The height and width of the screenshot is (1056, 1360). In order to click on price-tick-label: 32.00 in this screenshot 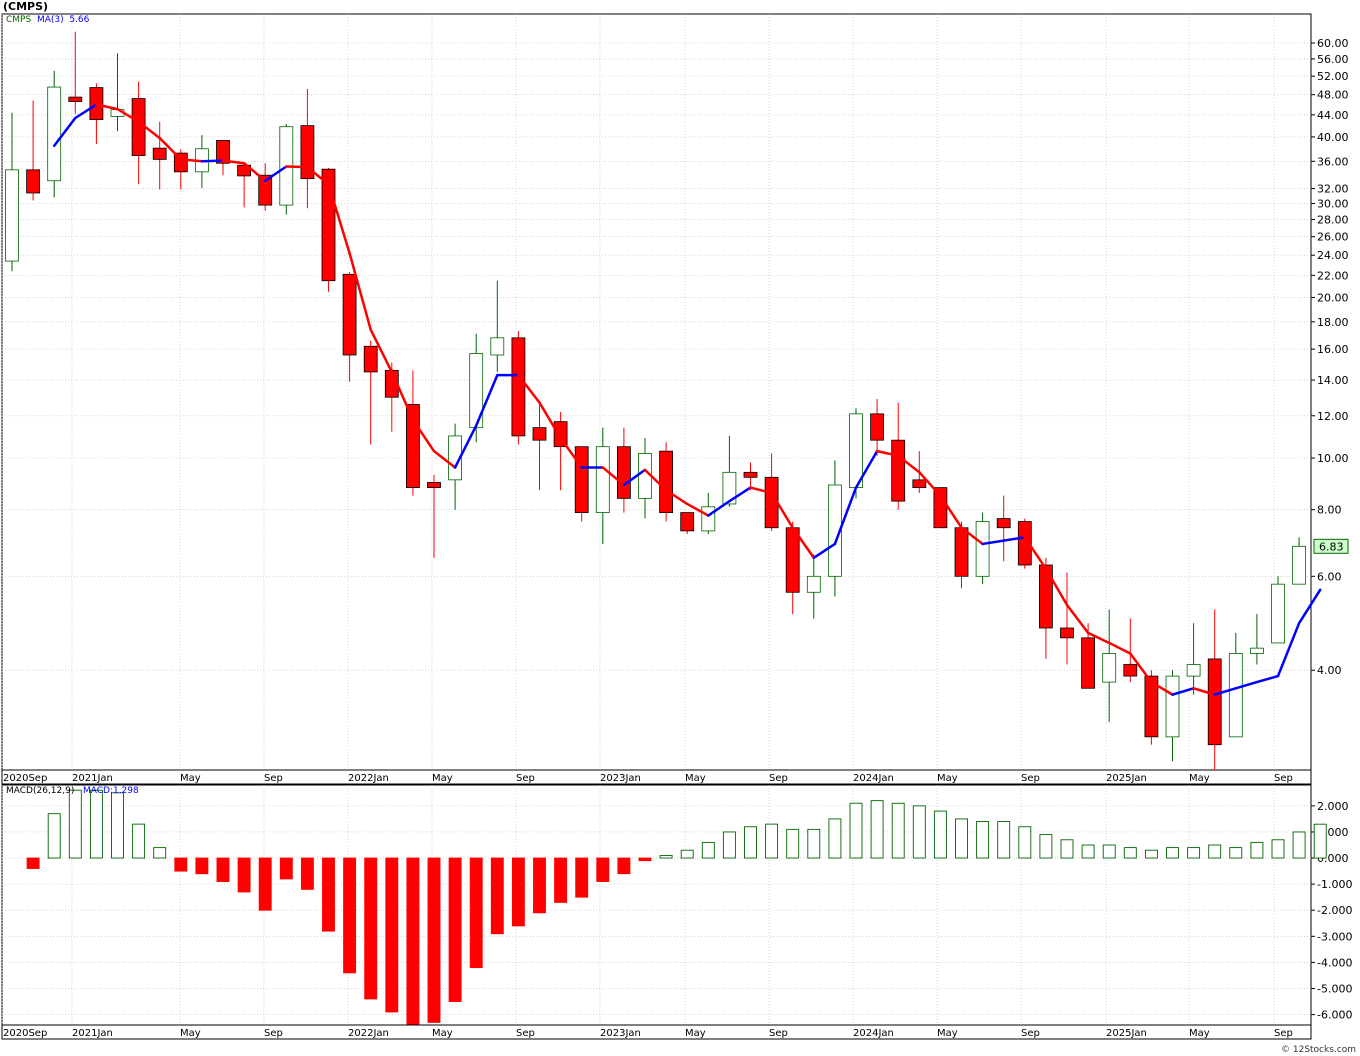, I will do `click(1333, 189)`.